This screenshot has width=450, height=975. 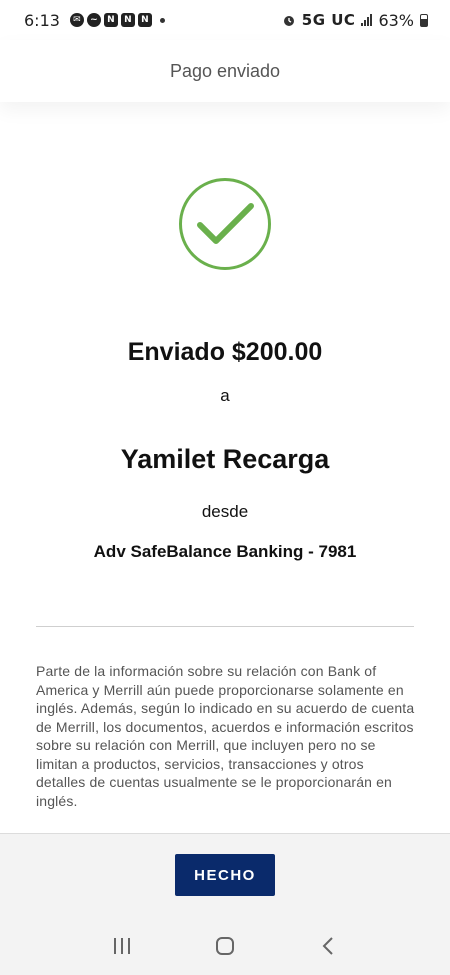 What do you see at coordinates (225, 511) in the screenshot?
I see `from-label: desde` at bounding box center [225, 511].